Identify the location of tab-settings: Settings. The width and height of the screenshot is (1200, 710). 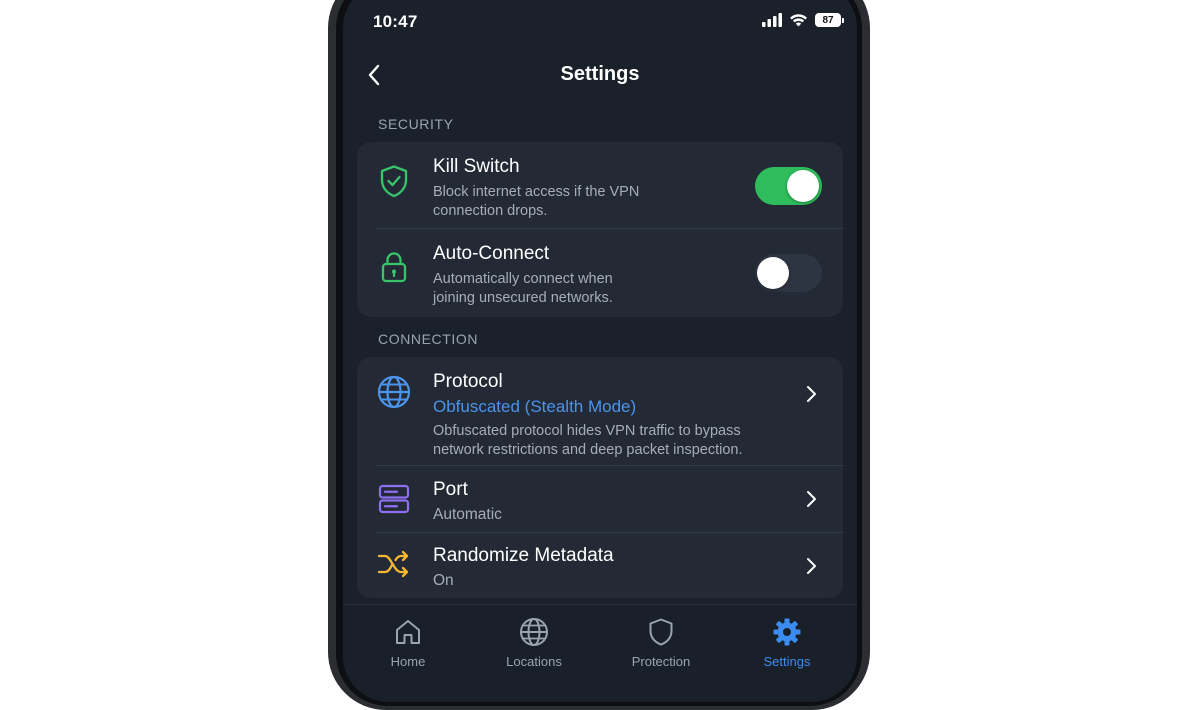
(787, 645).